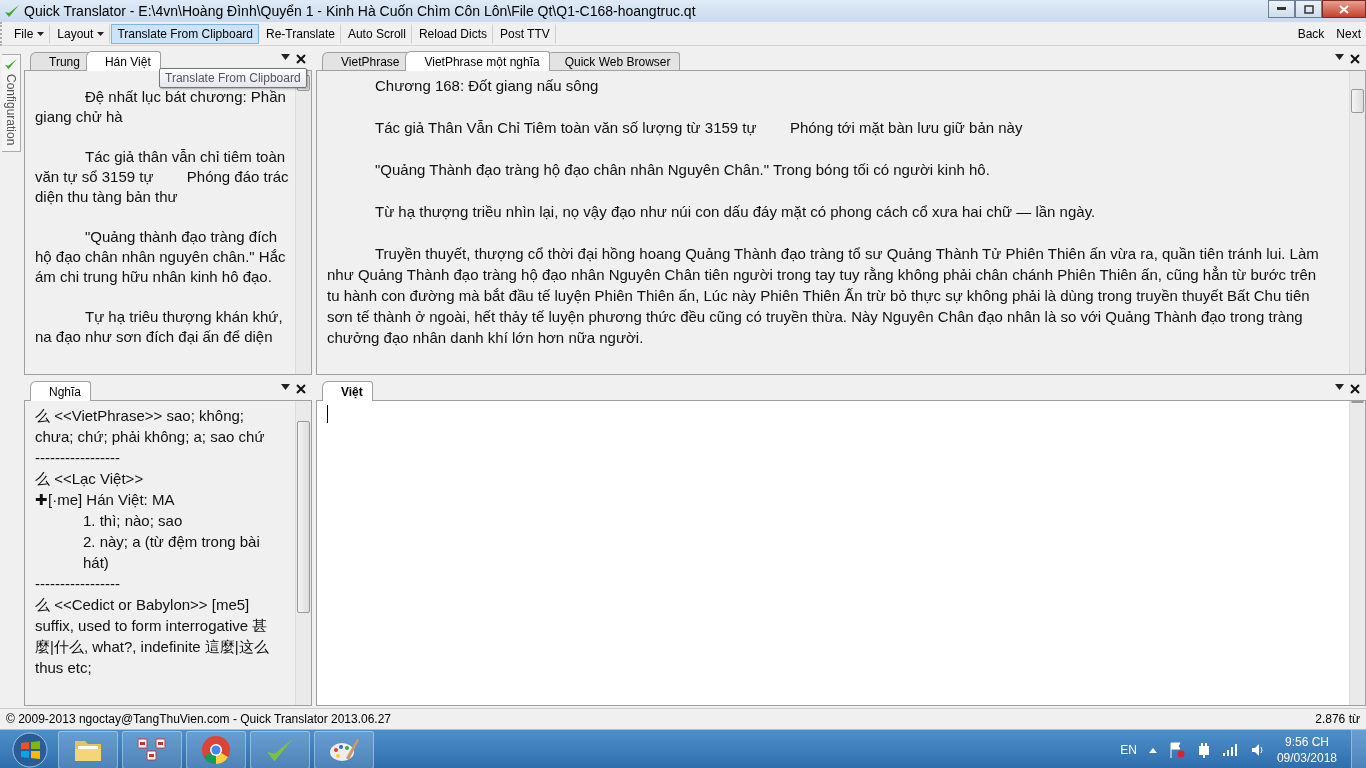 This screenshot has height=768, width=1366. I want to click on toolbar-button: Layout, so click(81, 33).